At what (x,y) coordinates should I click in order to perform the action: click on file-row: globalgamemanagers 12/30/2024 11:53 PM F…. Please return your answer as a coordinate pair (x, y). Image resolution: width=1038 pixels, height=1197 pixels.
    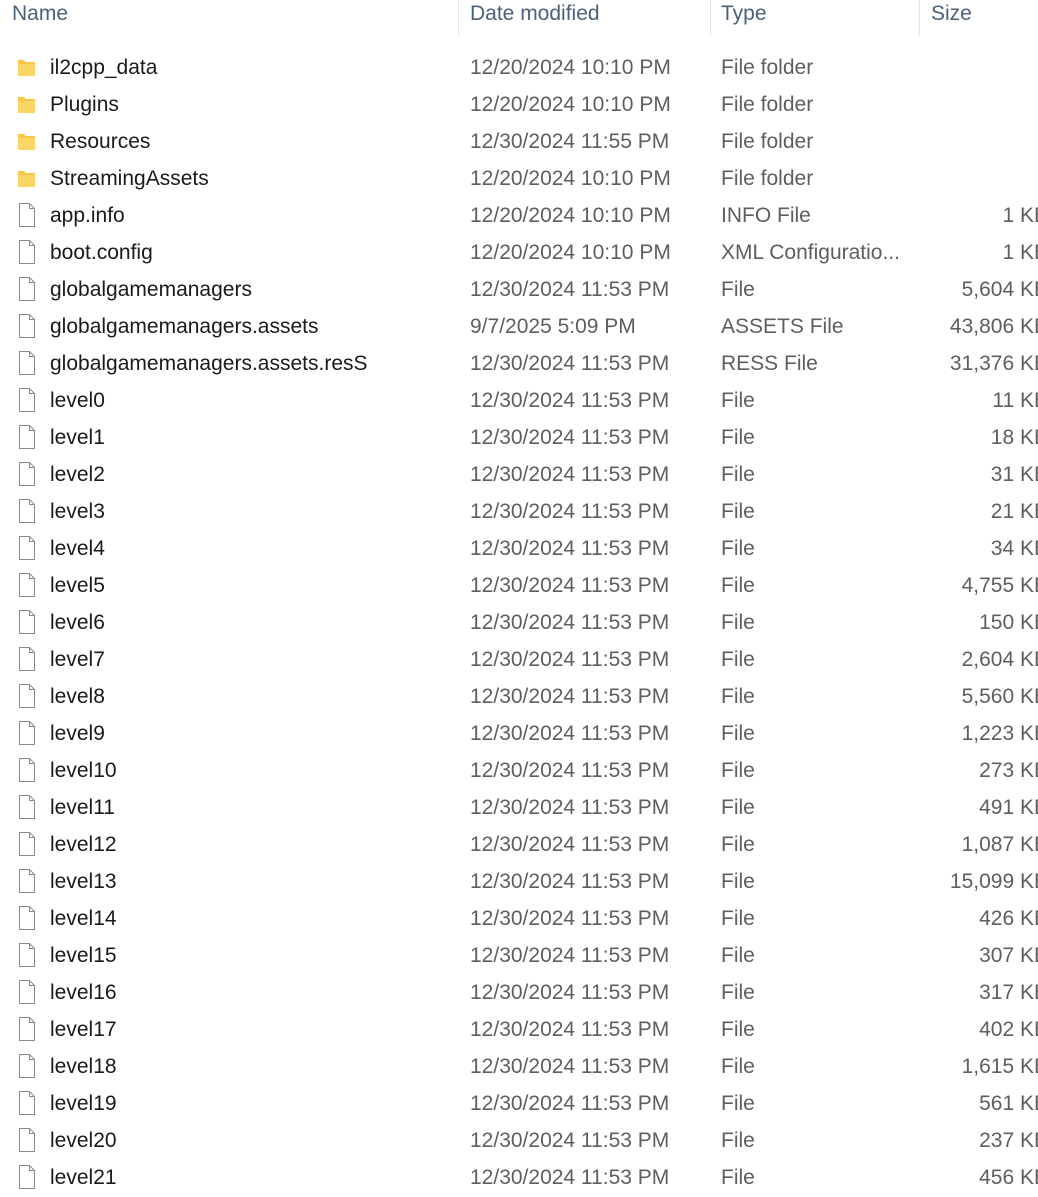
    Looking at the image, I should click on (519, 289).